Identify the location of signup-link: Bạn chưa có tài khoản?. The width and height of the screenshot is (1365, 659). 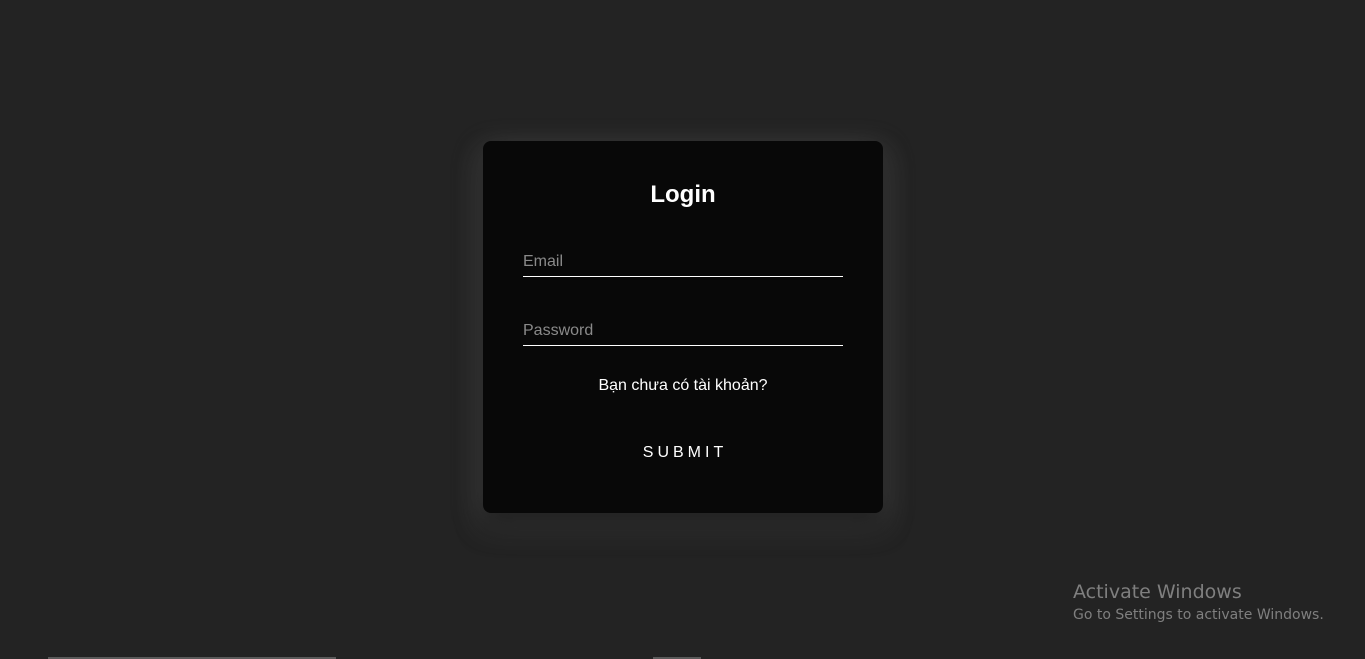
(683, 386).